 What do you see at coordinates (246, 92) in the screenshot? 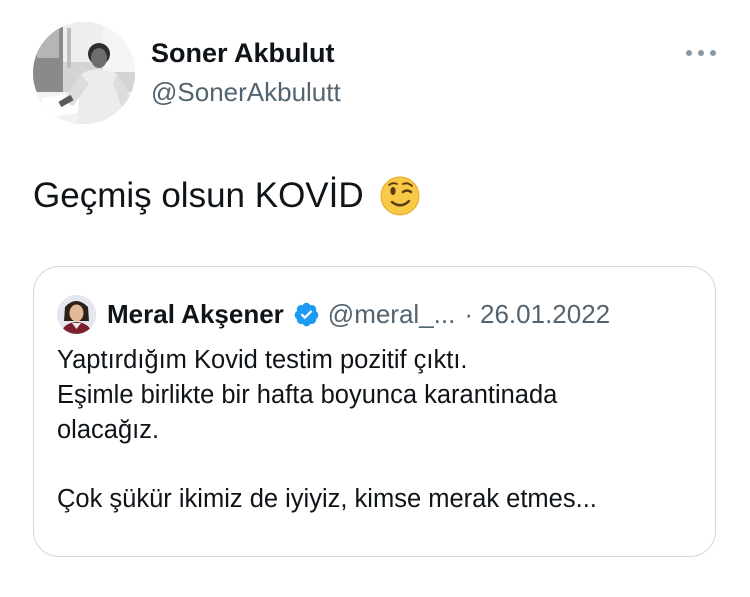
I see `author-handle: @SonerAkbulutt` at bounding box center [246, 92].